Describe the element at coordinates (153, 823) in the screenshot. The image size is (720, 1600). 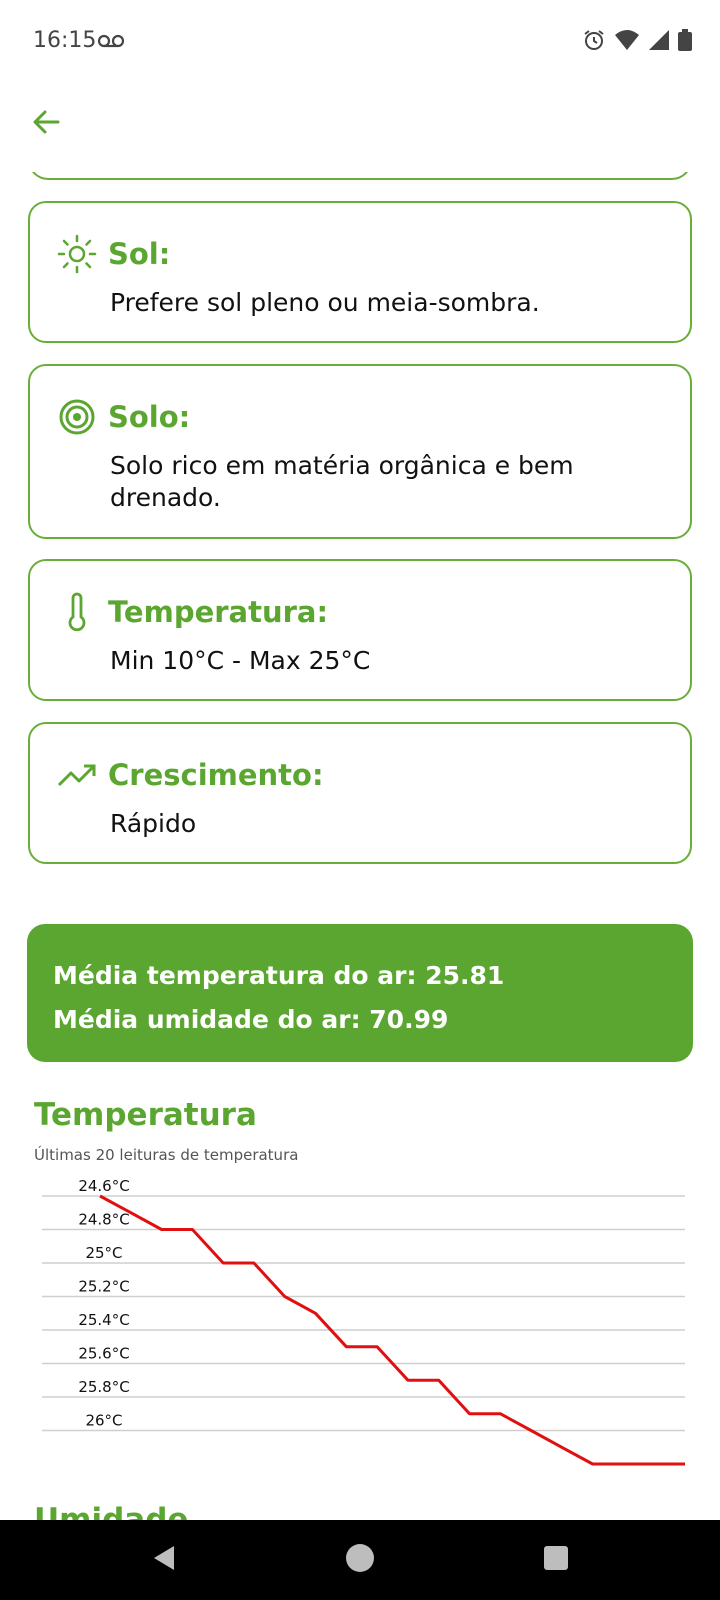
I see `card-text: Rápido` at that location.